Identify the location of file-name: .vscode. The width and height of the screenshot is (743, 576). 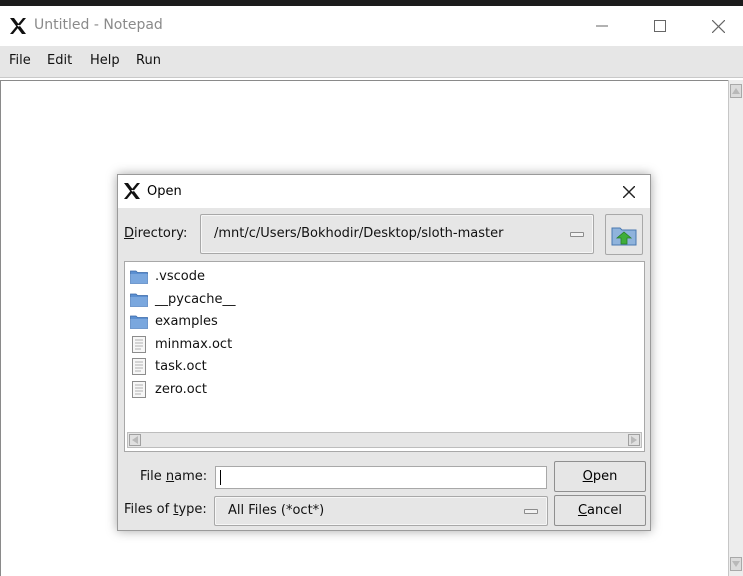
(180, 276).